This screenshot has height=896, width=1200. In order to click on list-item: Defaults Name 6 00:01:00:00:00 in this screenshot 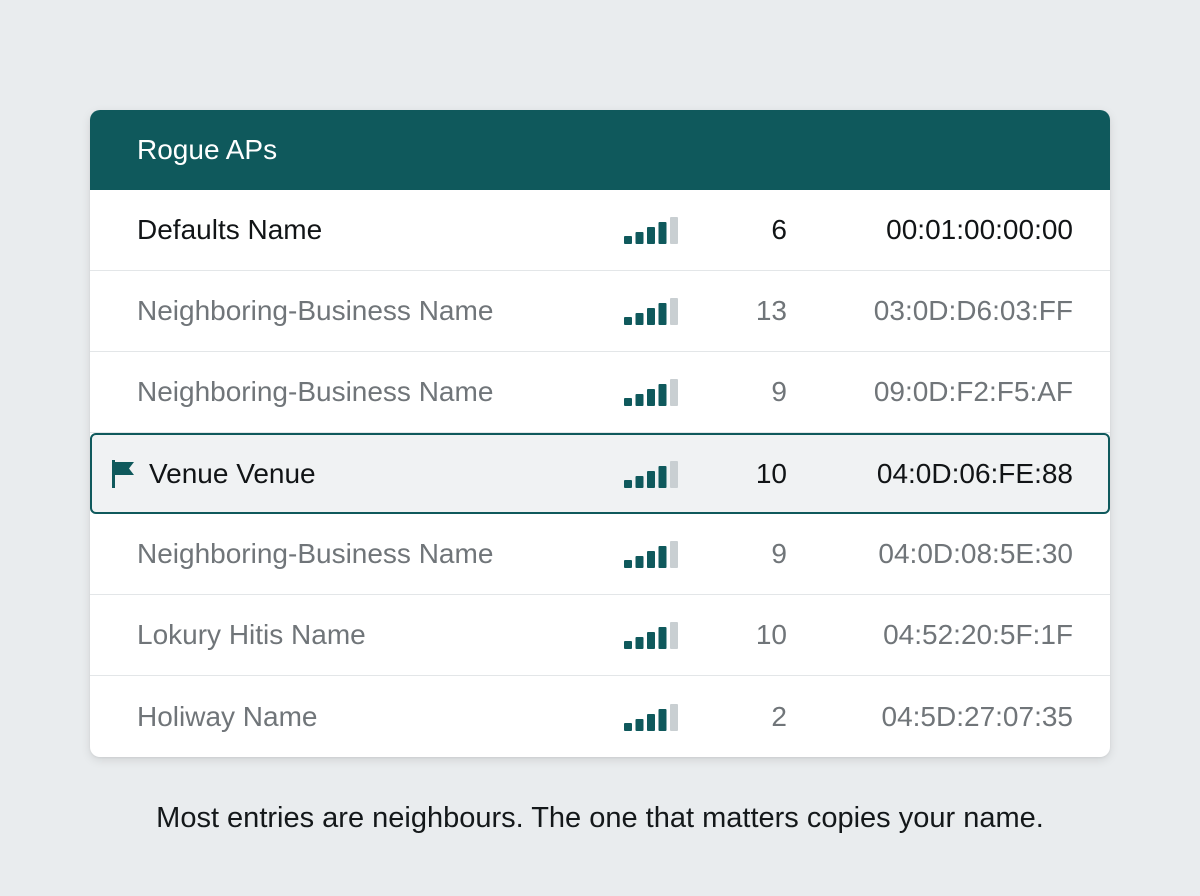, I will do `click(600, 230)`.